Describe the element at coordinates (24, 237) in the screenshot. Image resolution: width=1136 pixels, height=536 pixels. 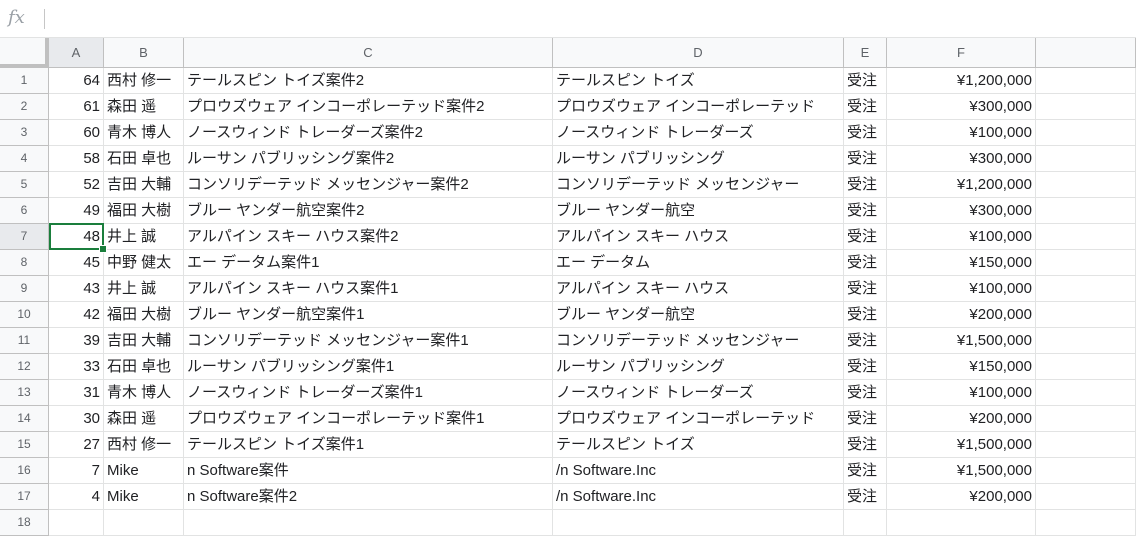
I see `row-header-7: 7` at that location.